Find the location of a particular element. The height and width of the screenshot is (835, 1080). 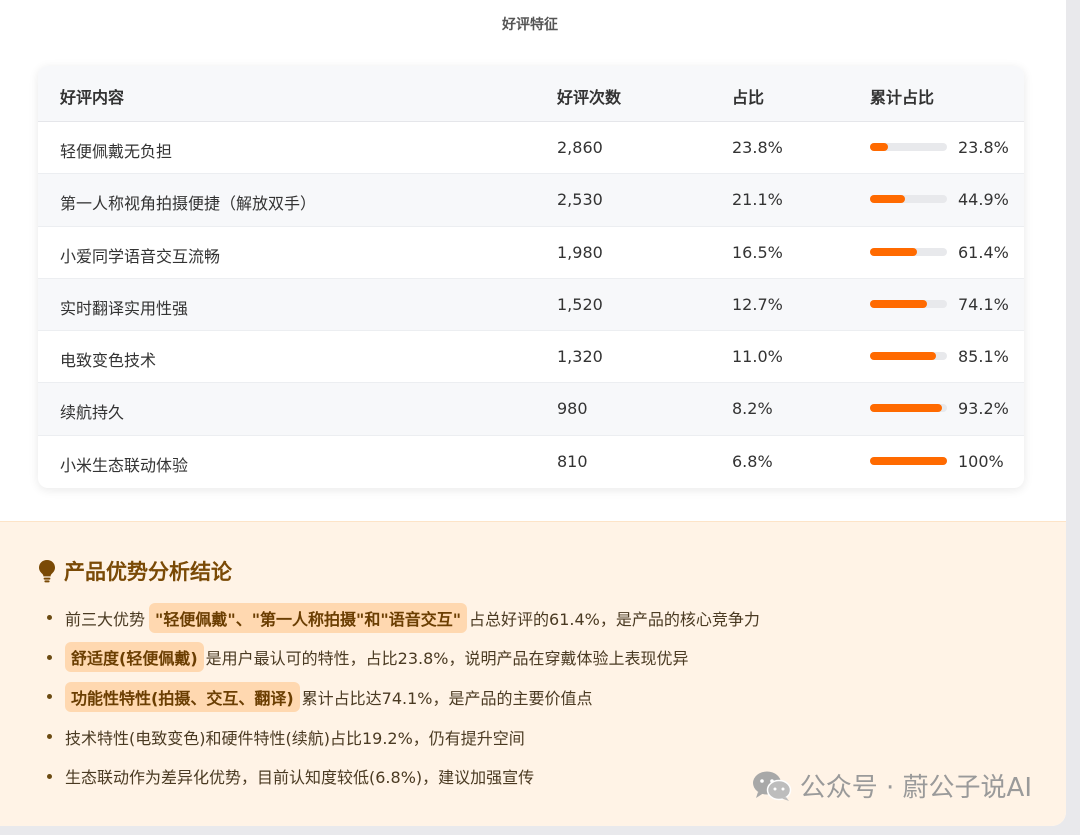

table-row: 实时翻译实用性强 1,520 12.7% 74.1% is located at coordinates (531, 305).